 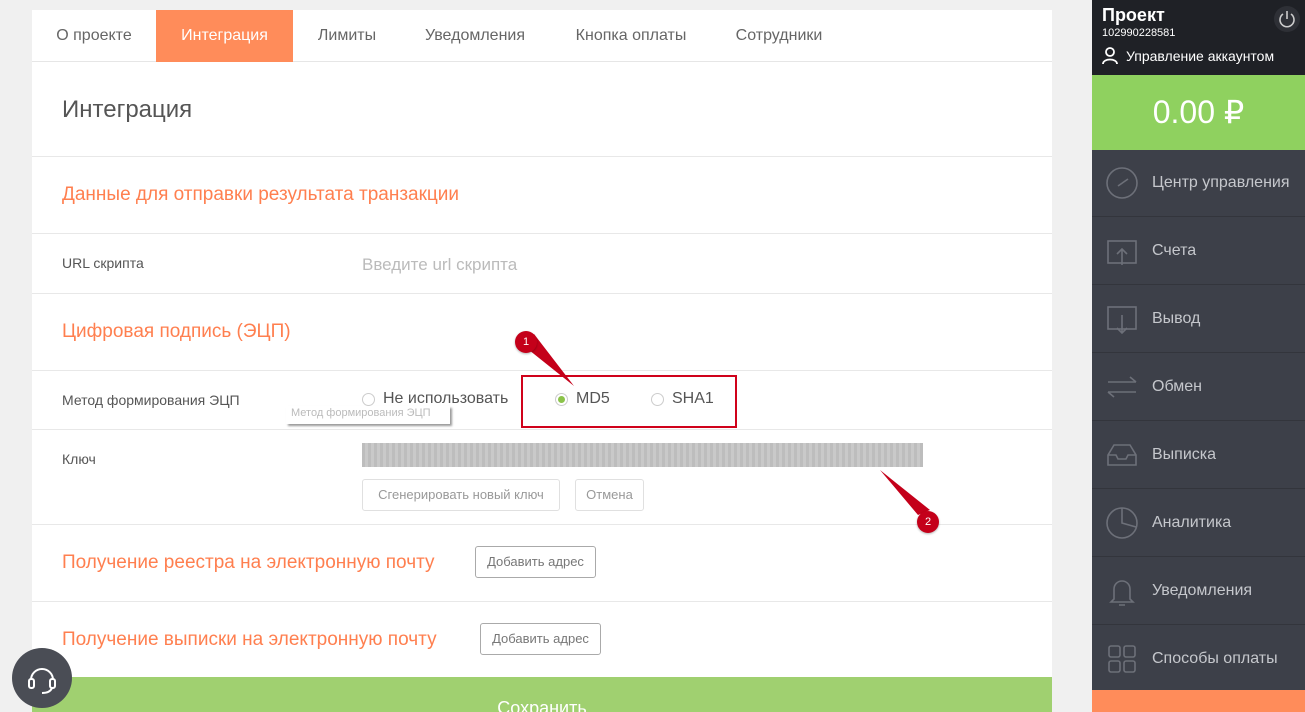 What do you see at coordinates (1133, 15) in the screenshot?
I see `project-name: Проект` at bounding box center [1133, 15].